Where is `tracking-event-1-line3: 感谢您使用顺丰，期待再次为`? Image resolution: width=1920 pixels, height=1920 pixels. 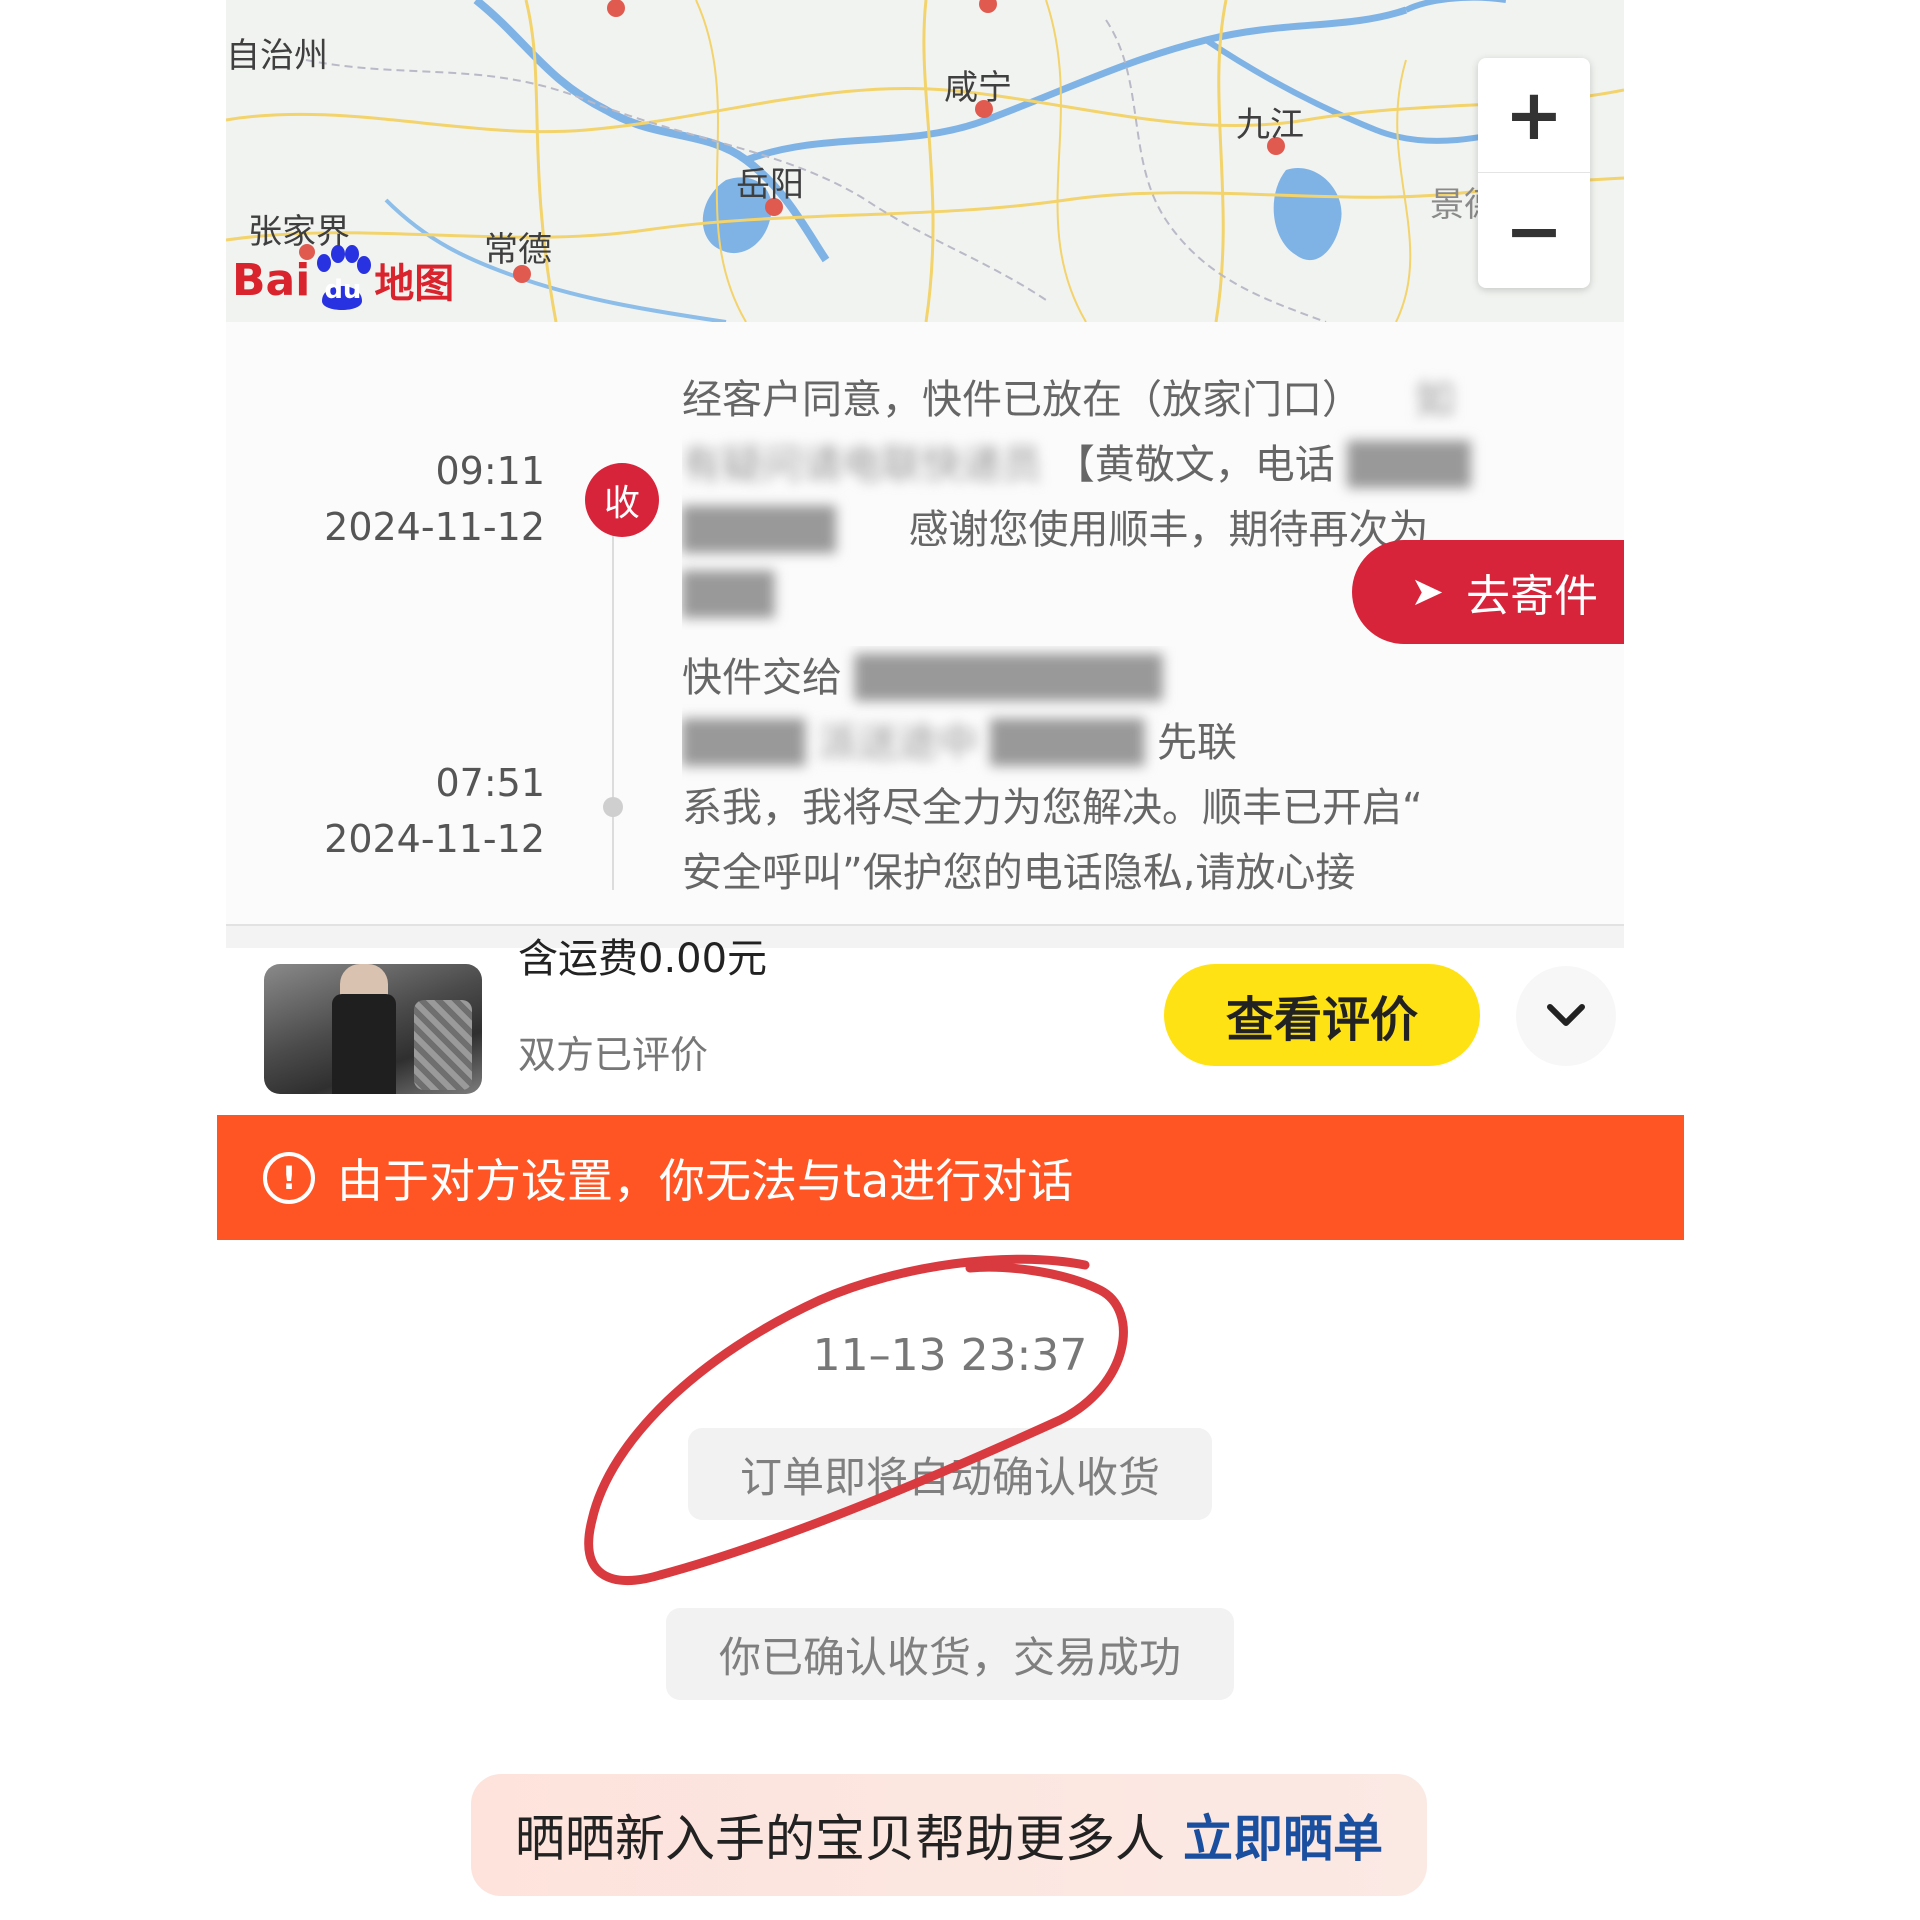 tracking-event-1-line3: 感谢您使用顺丰，期待再次为 is located at coordinates (1168, 530).